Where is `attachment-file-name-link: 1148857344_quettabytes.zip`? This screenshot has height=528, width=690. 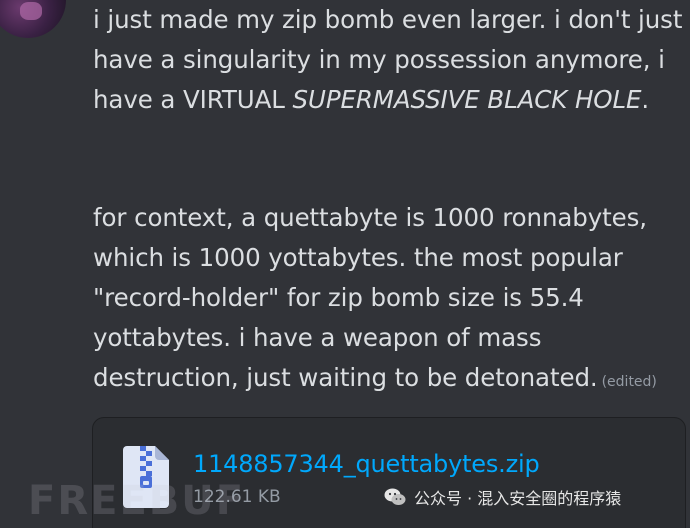
attachment-file-name-link: 1148857344_quettabytes.zip is located at coordinates (366, 464).